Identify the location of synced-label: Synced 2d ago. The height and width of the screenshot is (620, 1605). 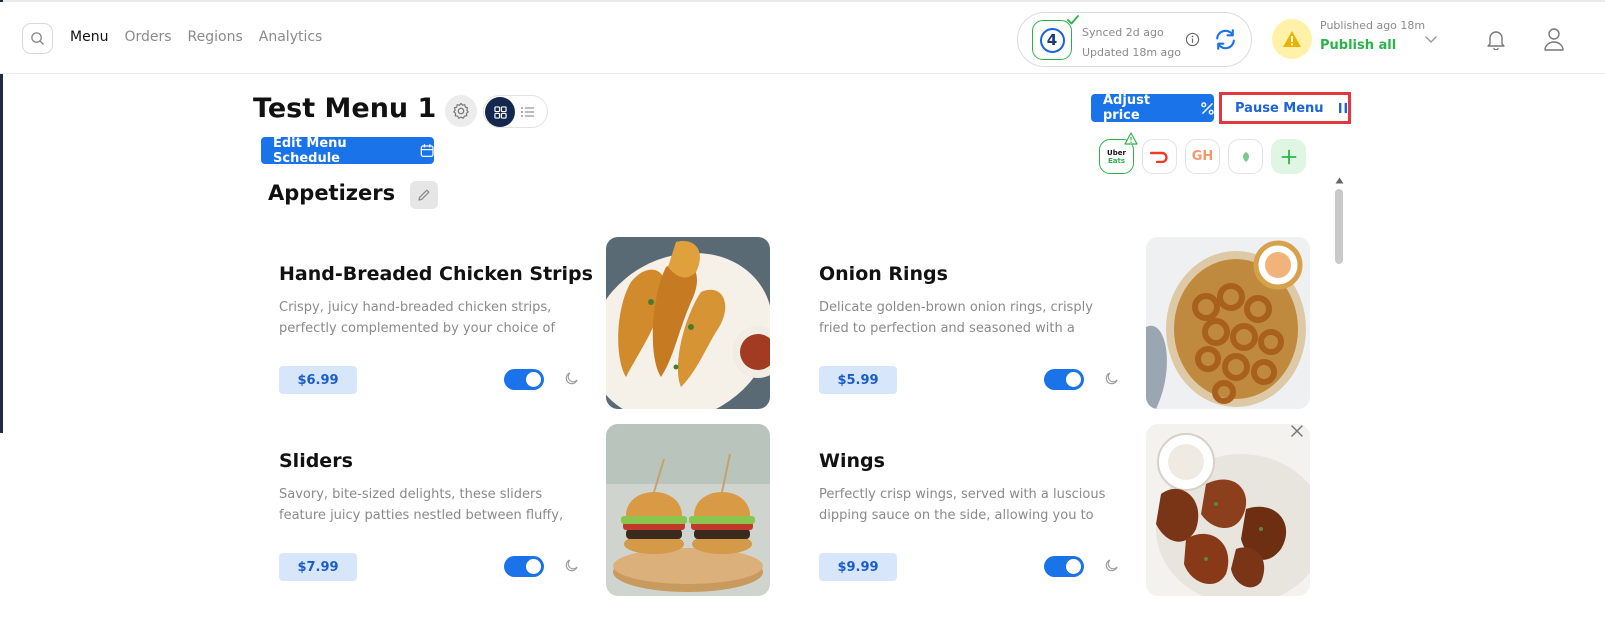
(1123, 32).